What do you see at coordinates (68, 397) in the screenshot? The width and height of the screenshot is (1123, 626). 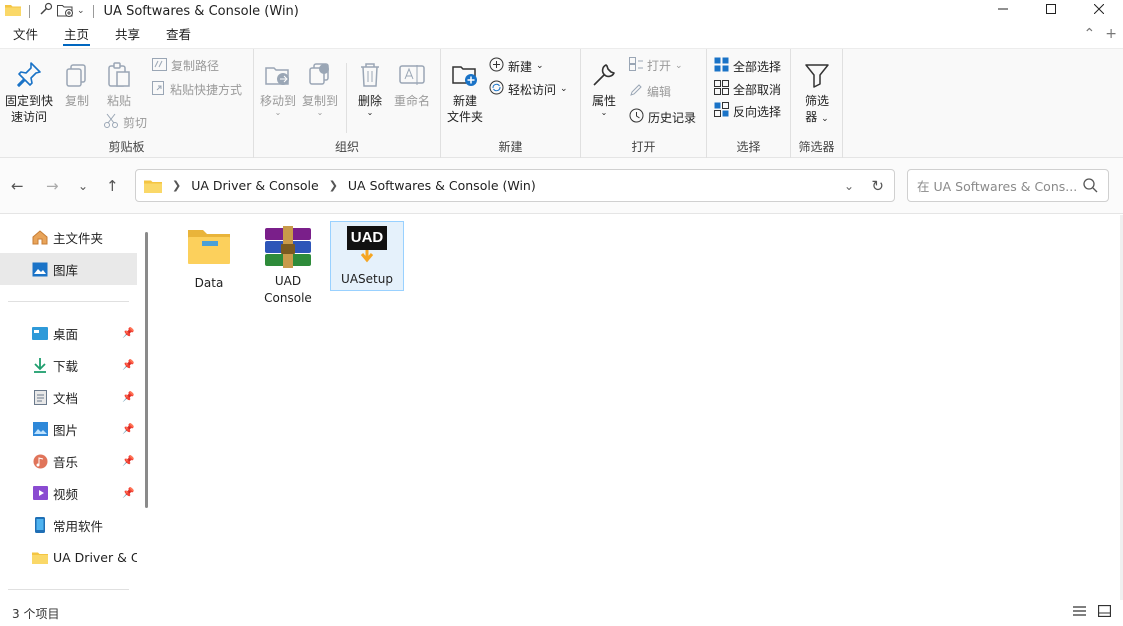 I see `sidebar-item-documents: 文档 📌` at bounding box center [68, 397].